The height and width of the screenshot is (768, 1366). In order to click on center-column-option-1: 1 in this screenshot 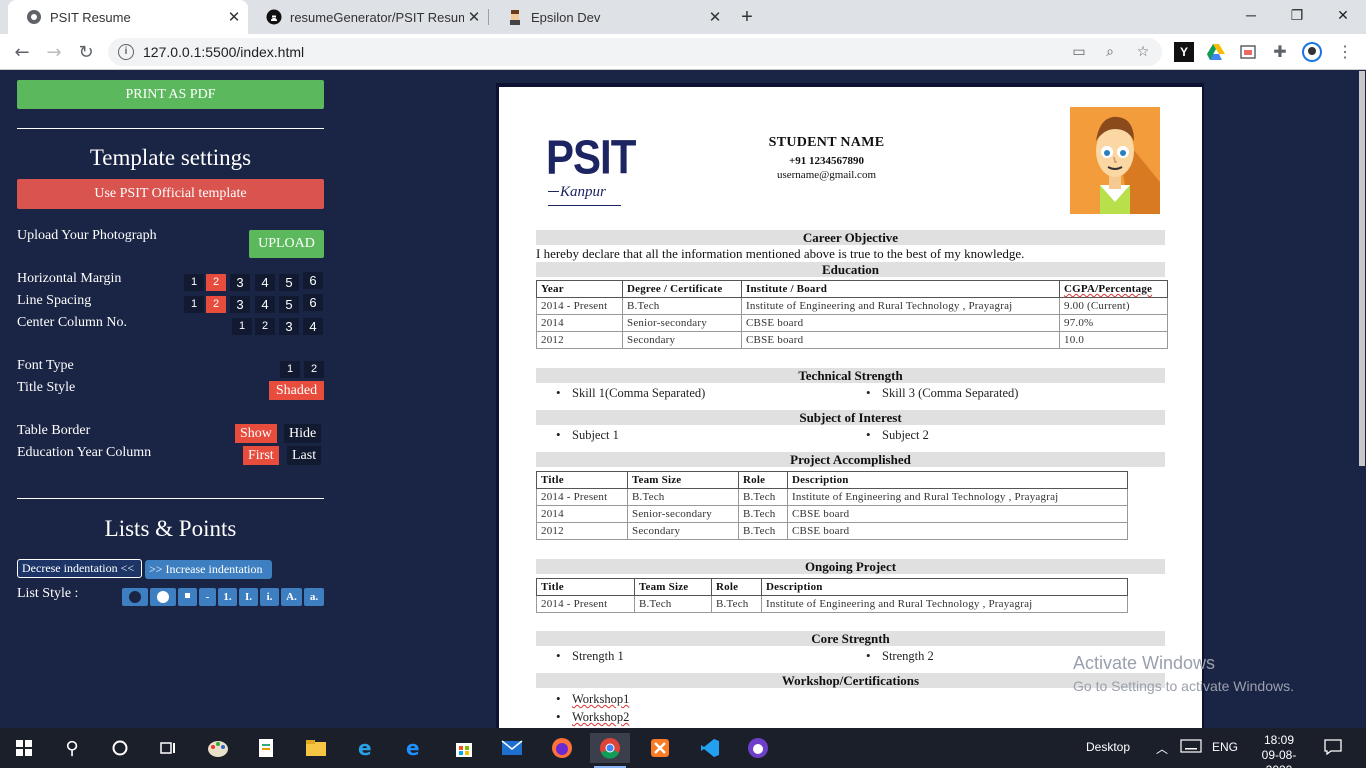, I will do `click(242, 326)`.